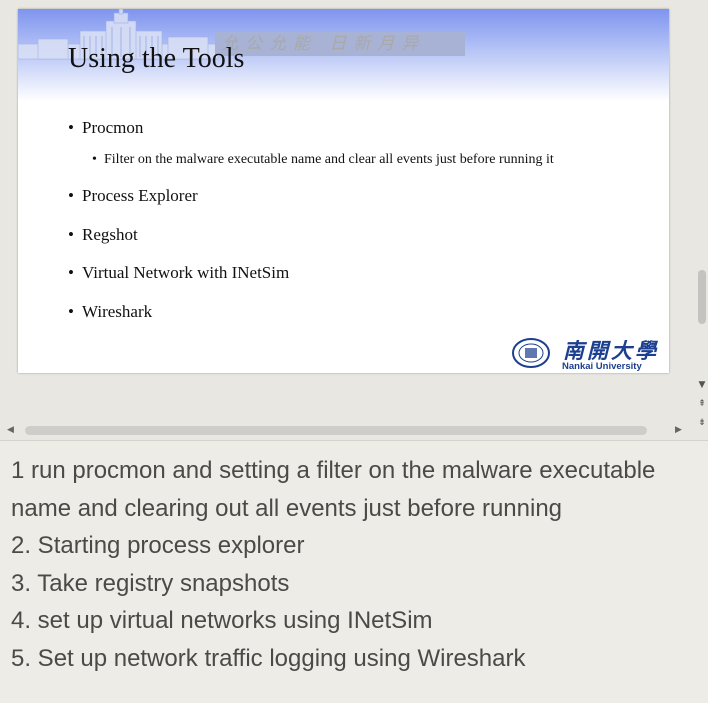  I want to click on bullet-item: • Wireshark, so click(110, 312).